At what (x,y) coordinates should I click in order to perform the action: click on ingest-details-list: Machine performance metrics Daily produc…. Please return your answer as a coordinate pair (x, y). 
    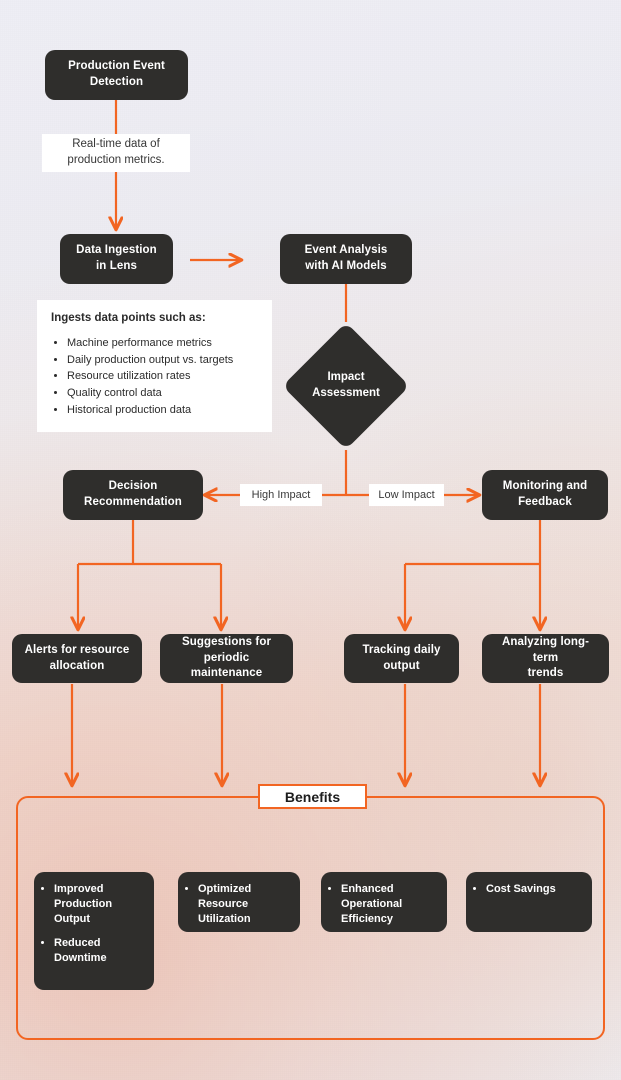
    Looking at the image, I should click on (154, 377).